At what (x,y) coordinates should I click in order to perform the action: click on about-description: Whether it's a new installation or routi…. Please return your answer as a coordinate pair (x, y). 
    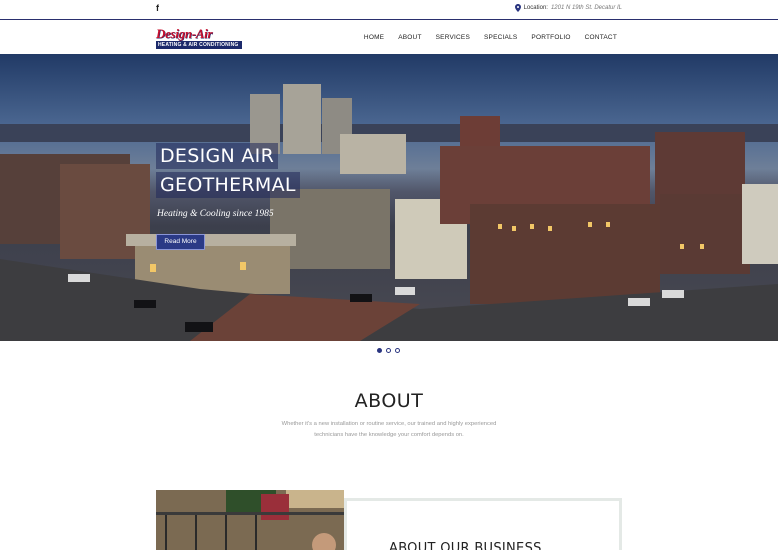
    Looking at the image, I should click on (389, 429).